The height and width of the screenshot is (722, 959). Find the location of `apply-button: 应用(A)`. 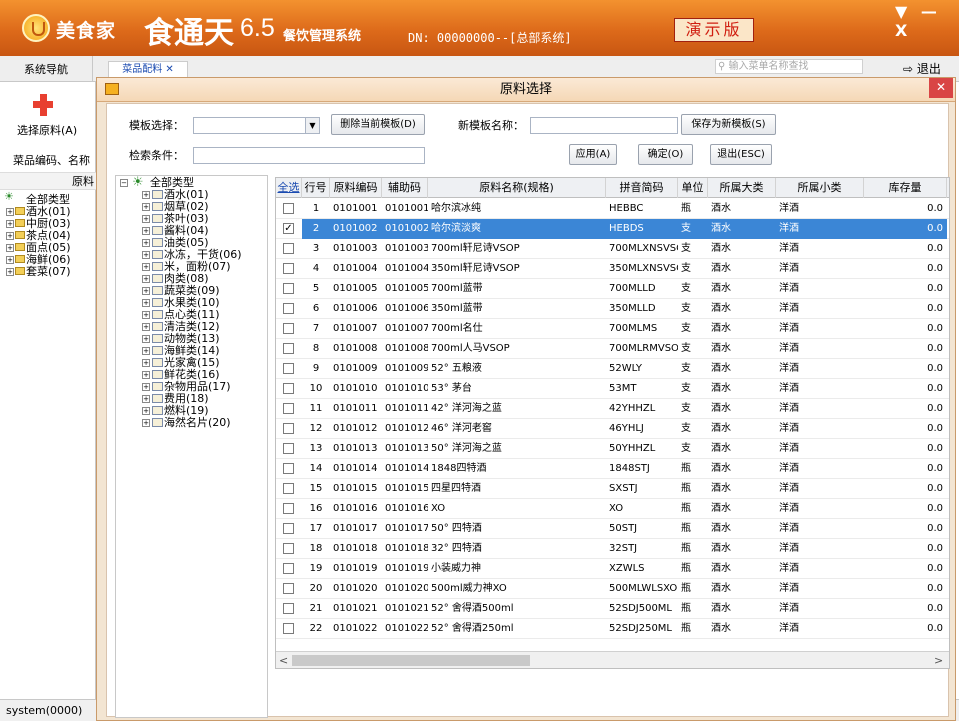

apply-button: 应用(A) is located at coordinates (593, 154).